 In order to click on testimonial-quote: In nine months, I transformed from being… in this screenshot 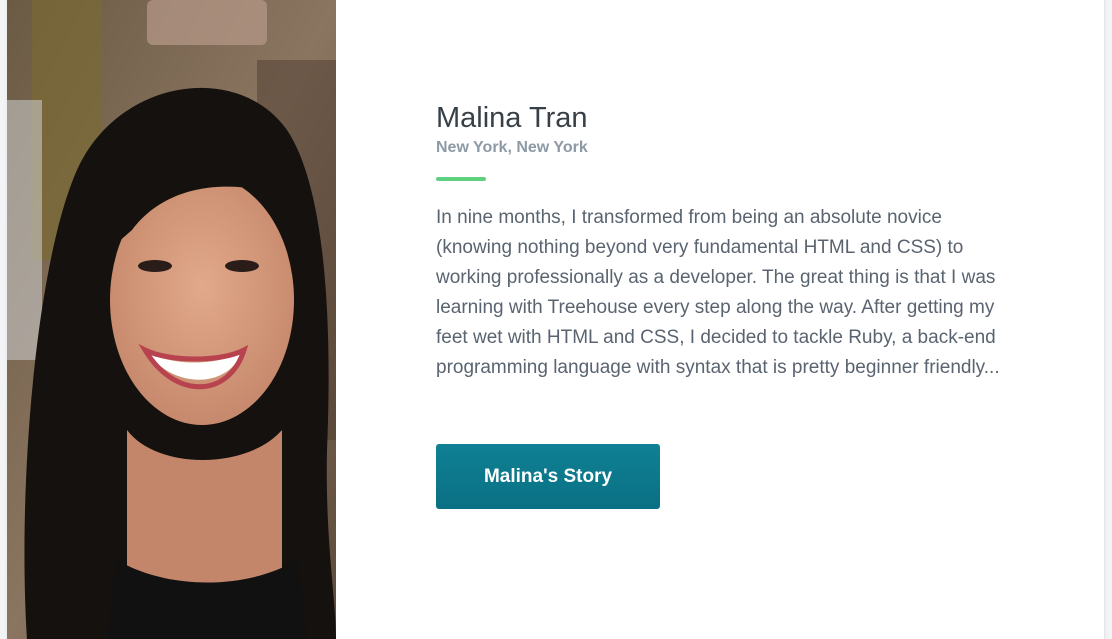, I will do `click(718, 292)`.